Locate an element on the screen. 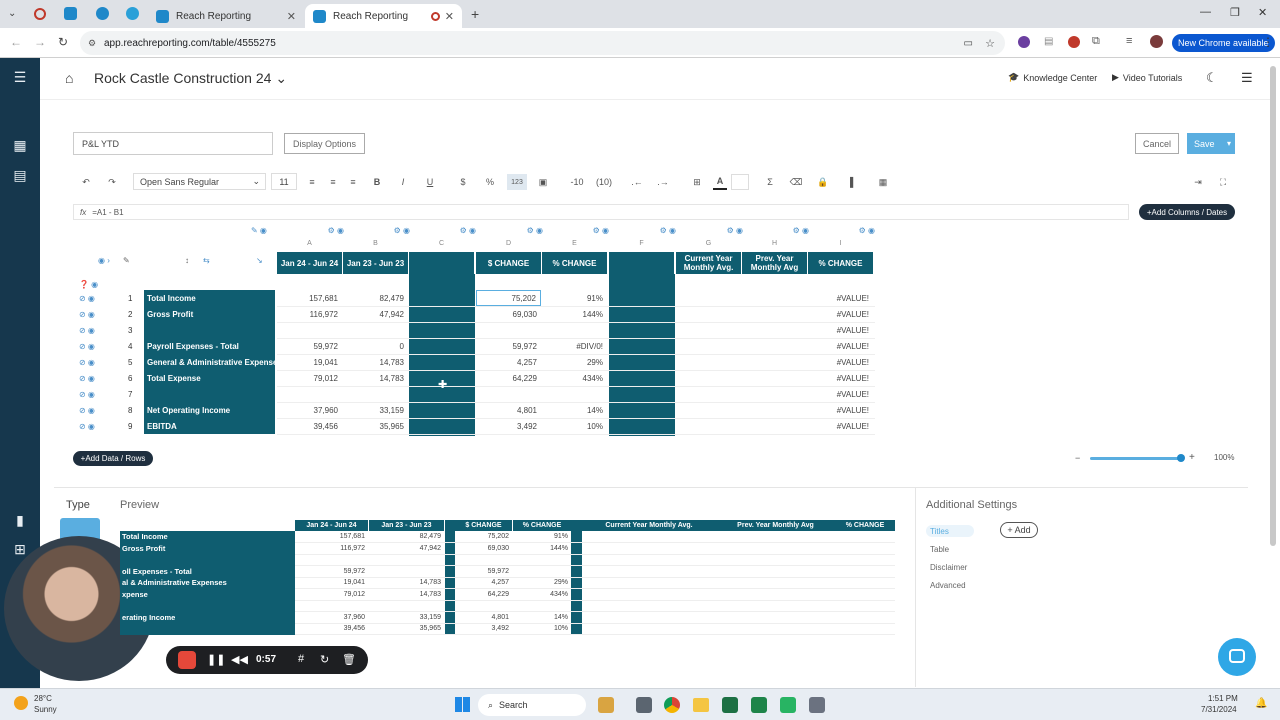 This screenshot has height=720, width=1280. table-cell: 4,801 is located at coordinates (508, 410).